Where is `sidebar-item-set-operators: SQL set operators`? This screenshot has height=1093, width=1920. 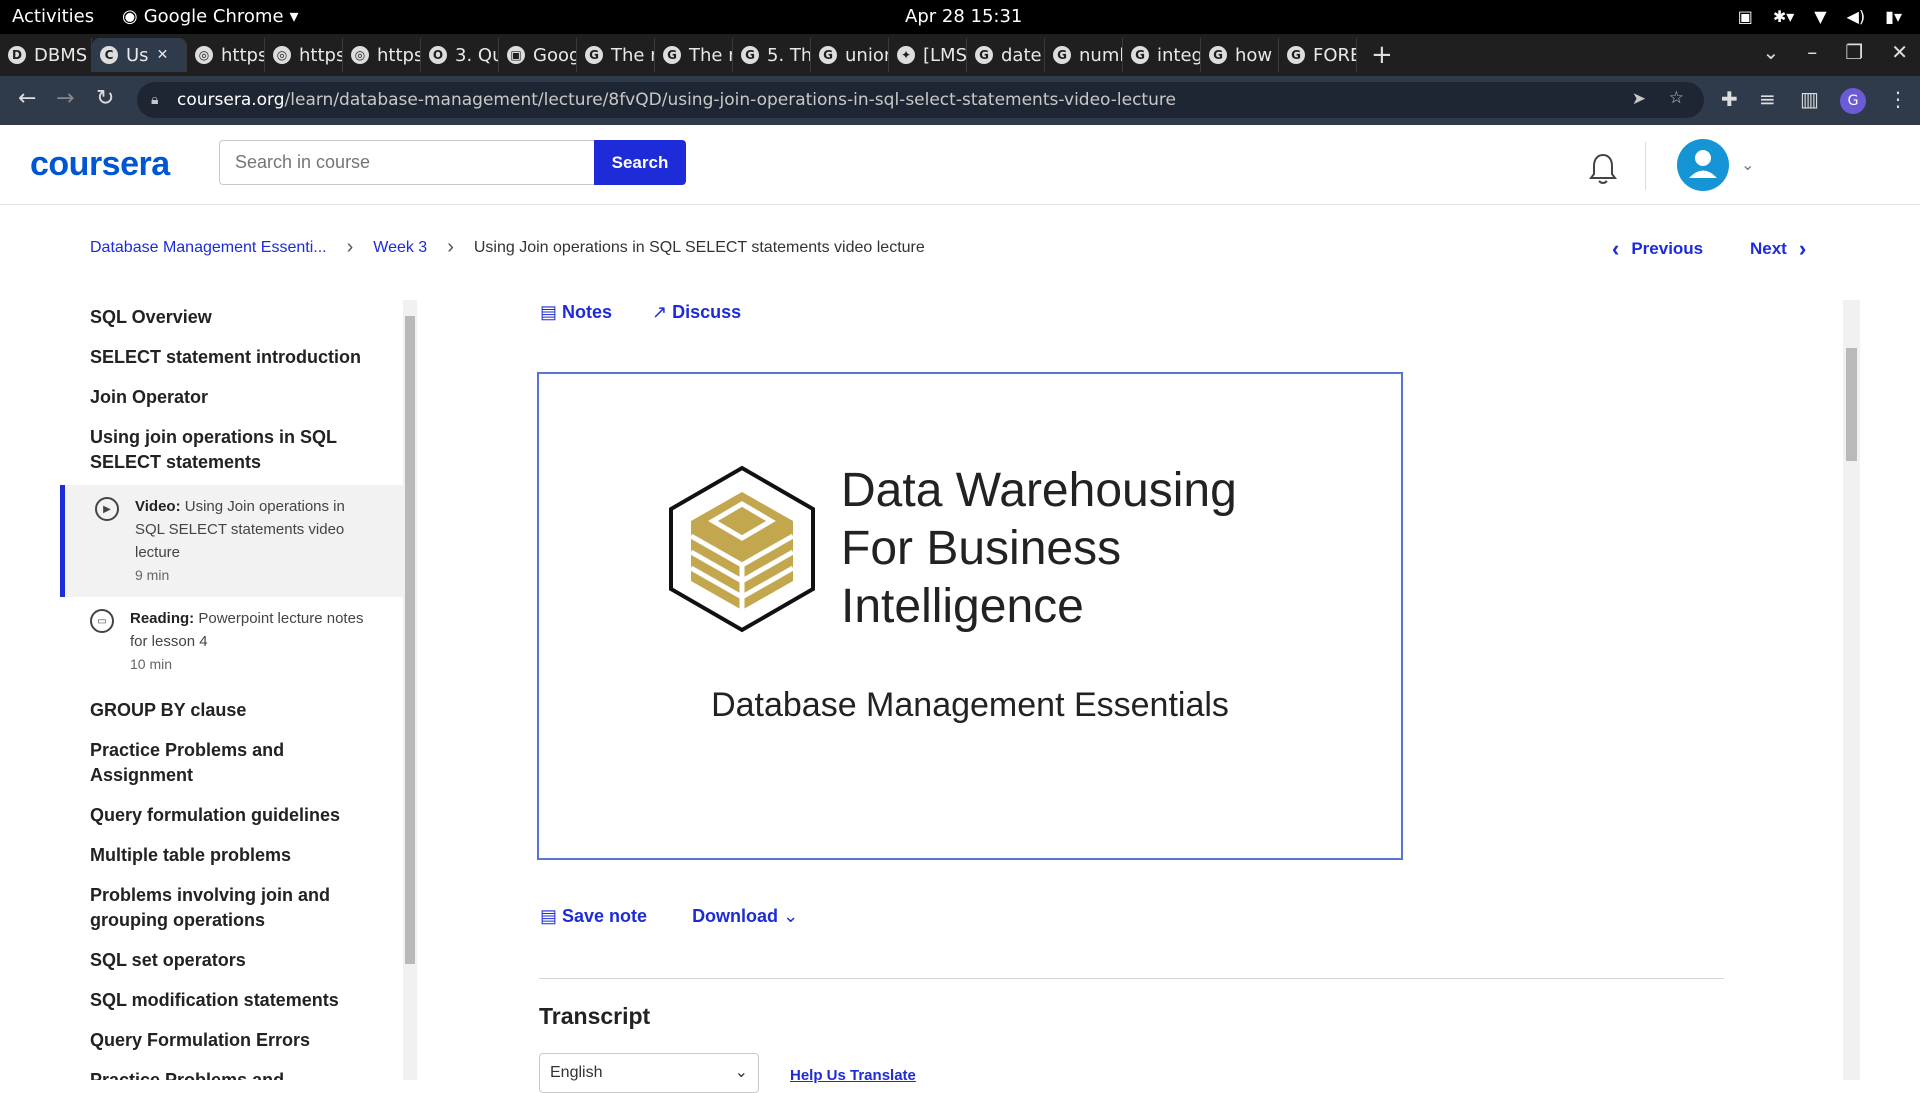 sidebar-item-set-operators: SQL set operators is located at coordinates (231, 960).